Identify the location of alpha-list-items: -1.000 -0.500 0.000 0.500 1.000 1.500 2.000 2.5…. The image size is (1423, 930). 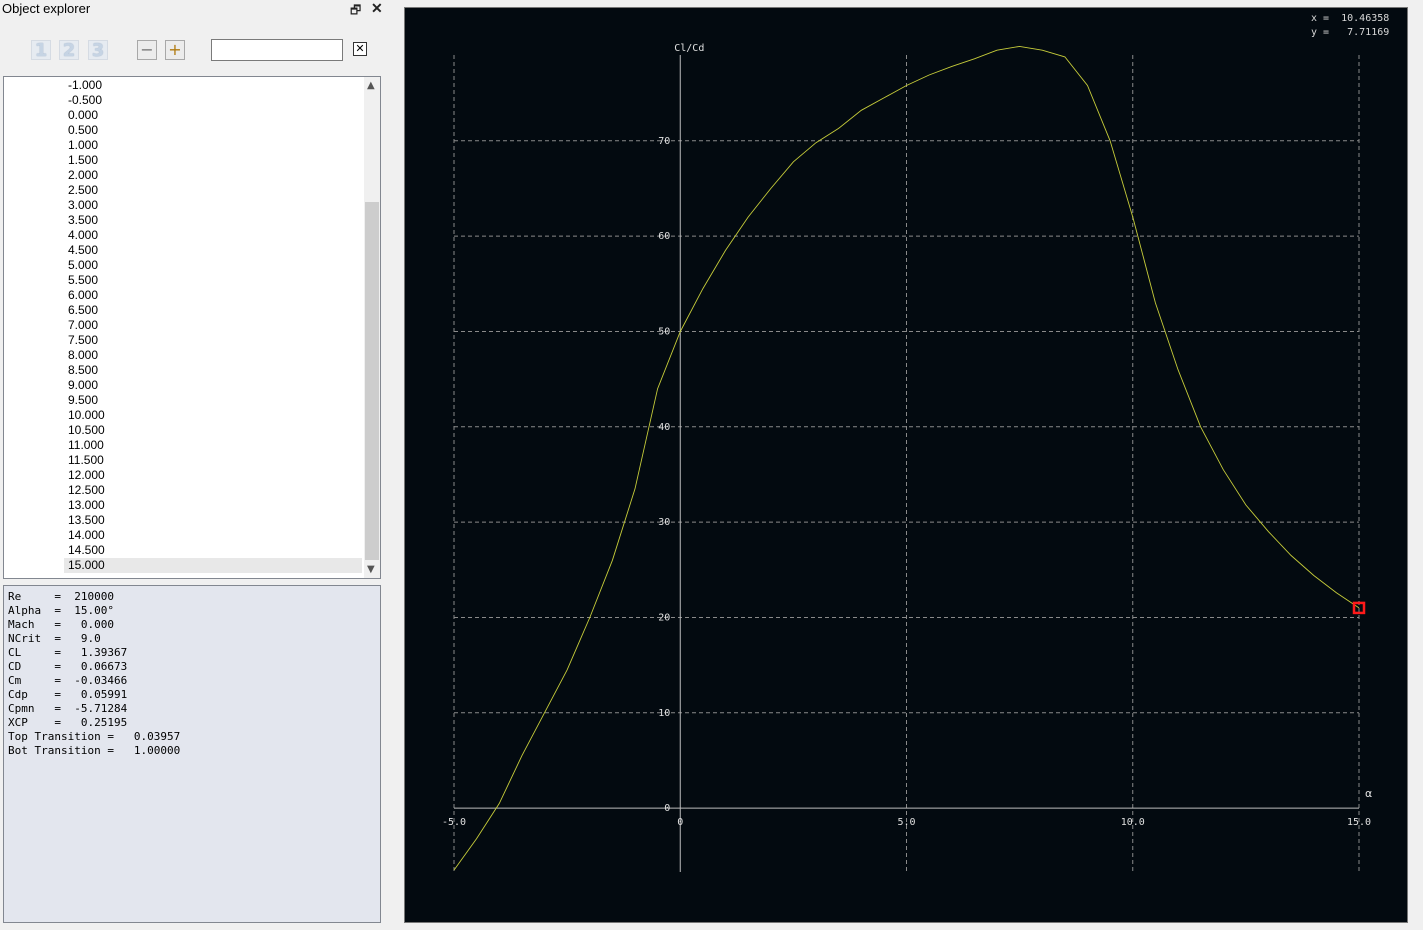
(184, 325).